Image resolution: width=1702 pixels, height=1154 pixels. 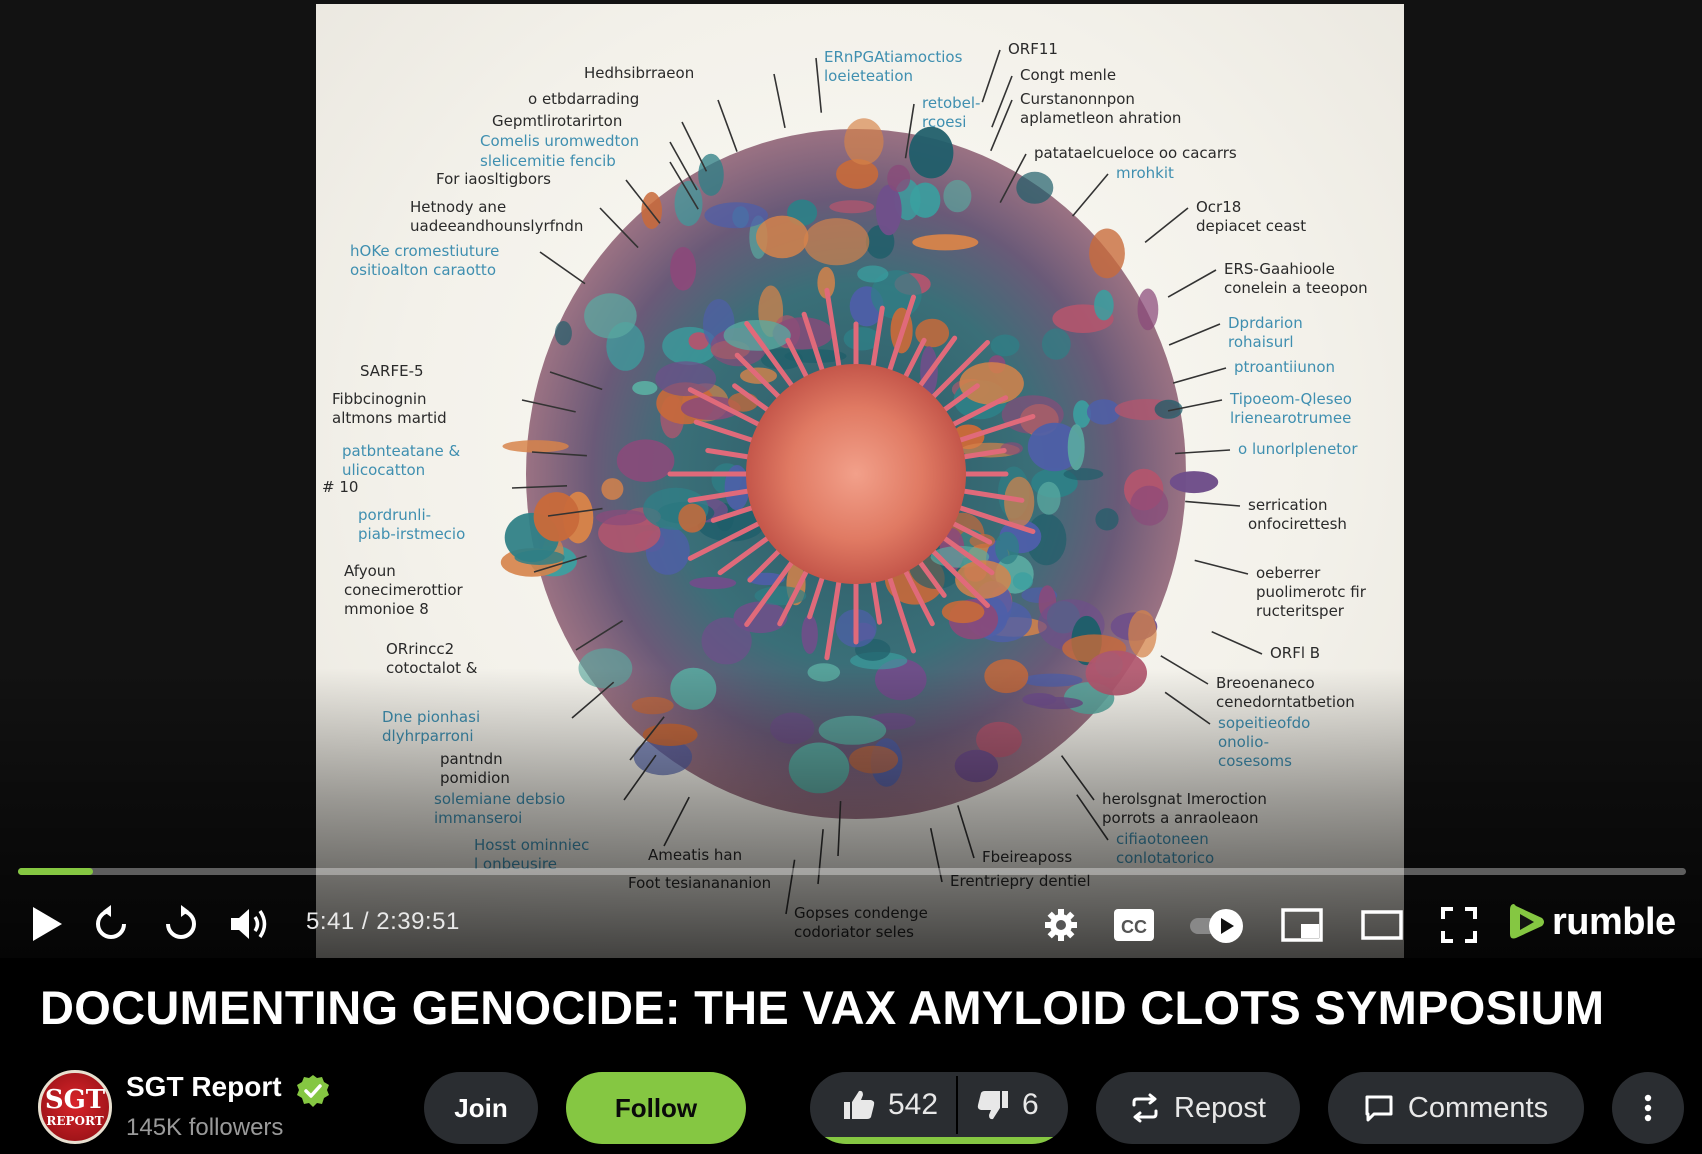 What do you see at coordinates (205, 1127) in the screenshot?
I see `follower-count: 145K followers` at bounding box center [205, 1127].